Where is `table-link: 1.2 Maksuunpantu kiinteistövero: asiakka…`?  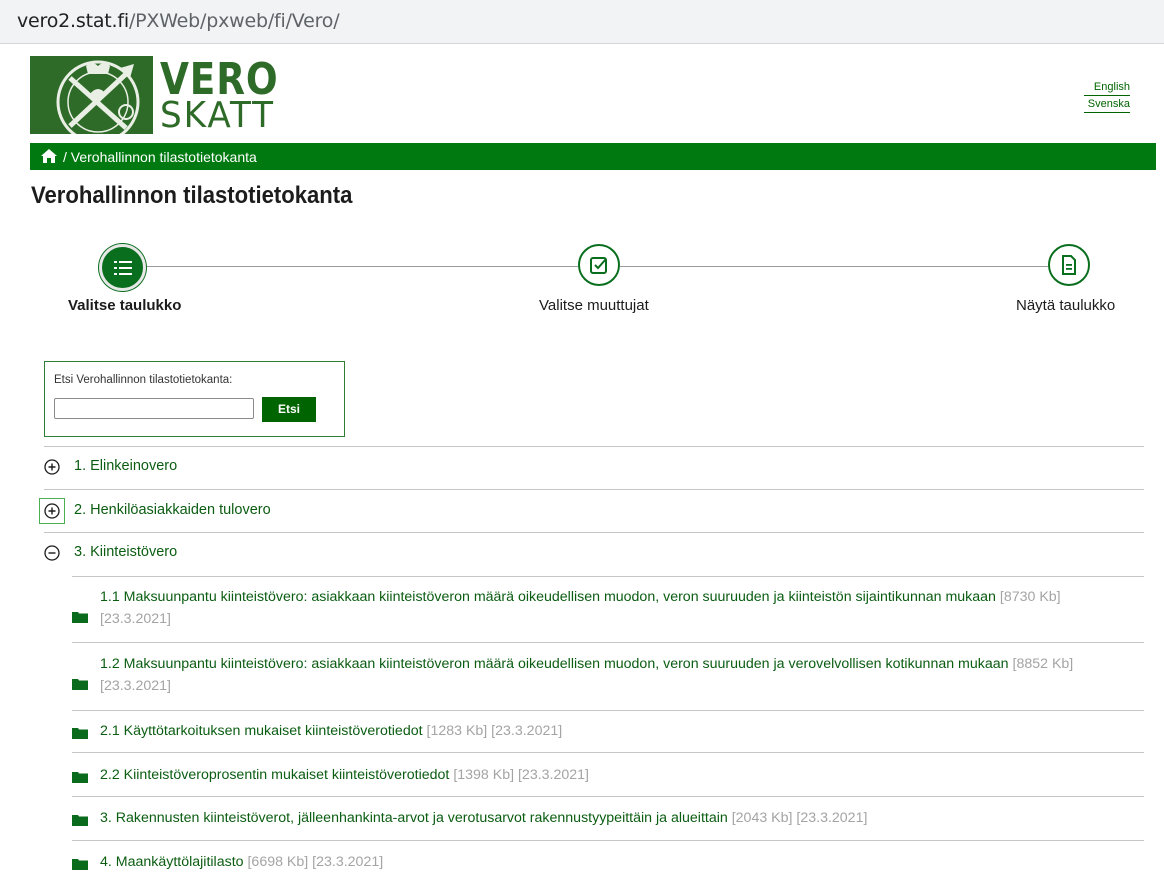
table-link: 1.2 Maksuunpantu kiinteistövero: asiakka… is located at coordinates (554, 664).